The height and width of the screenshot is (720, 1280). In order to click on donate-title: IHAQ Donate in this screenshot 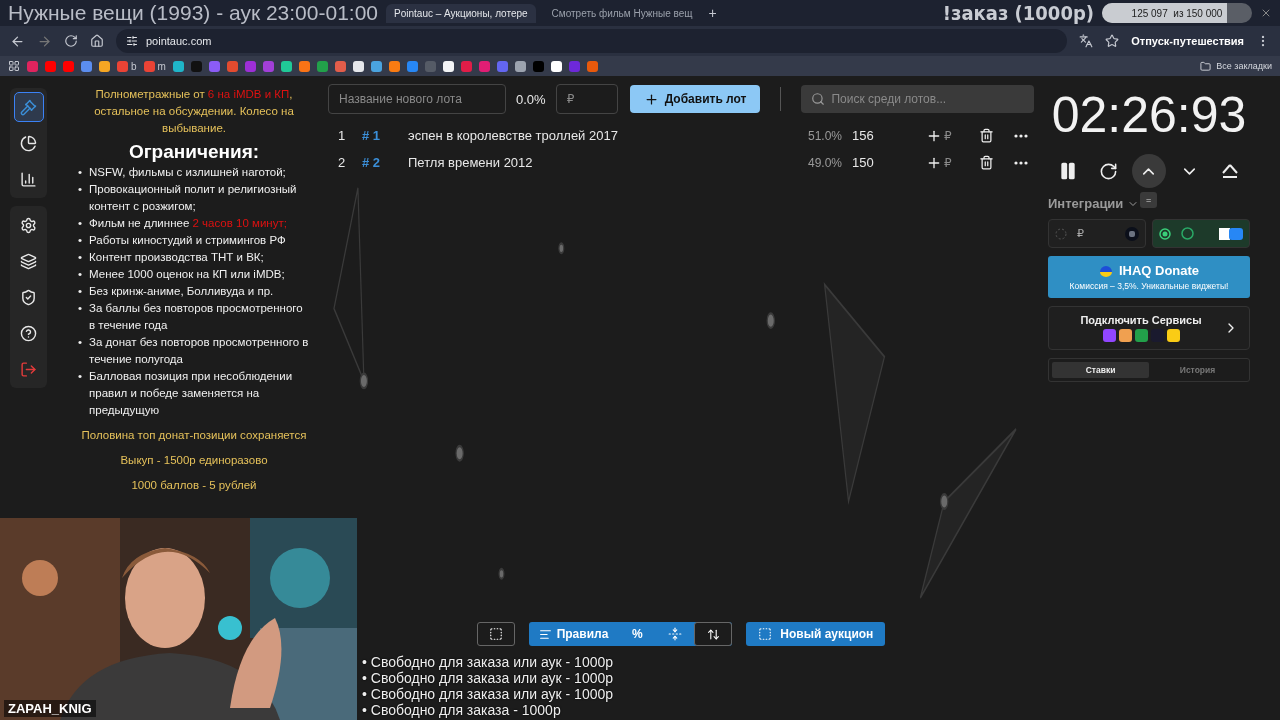, I will do `click(1159, 270)`.